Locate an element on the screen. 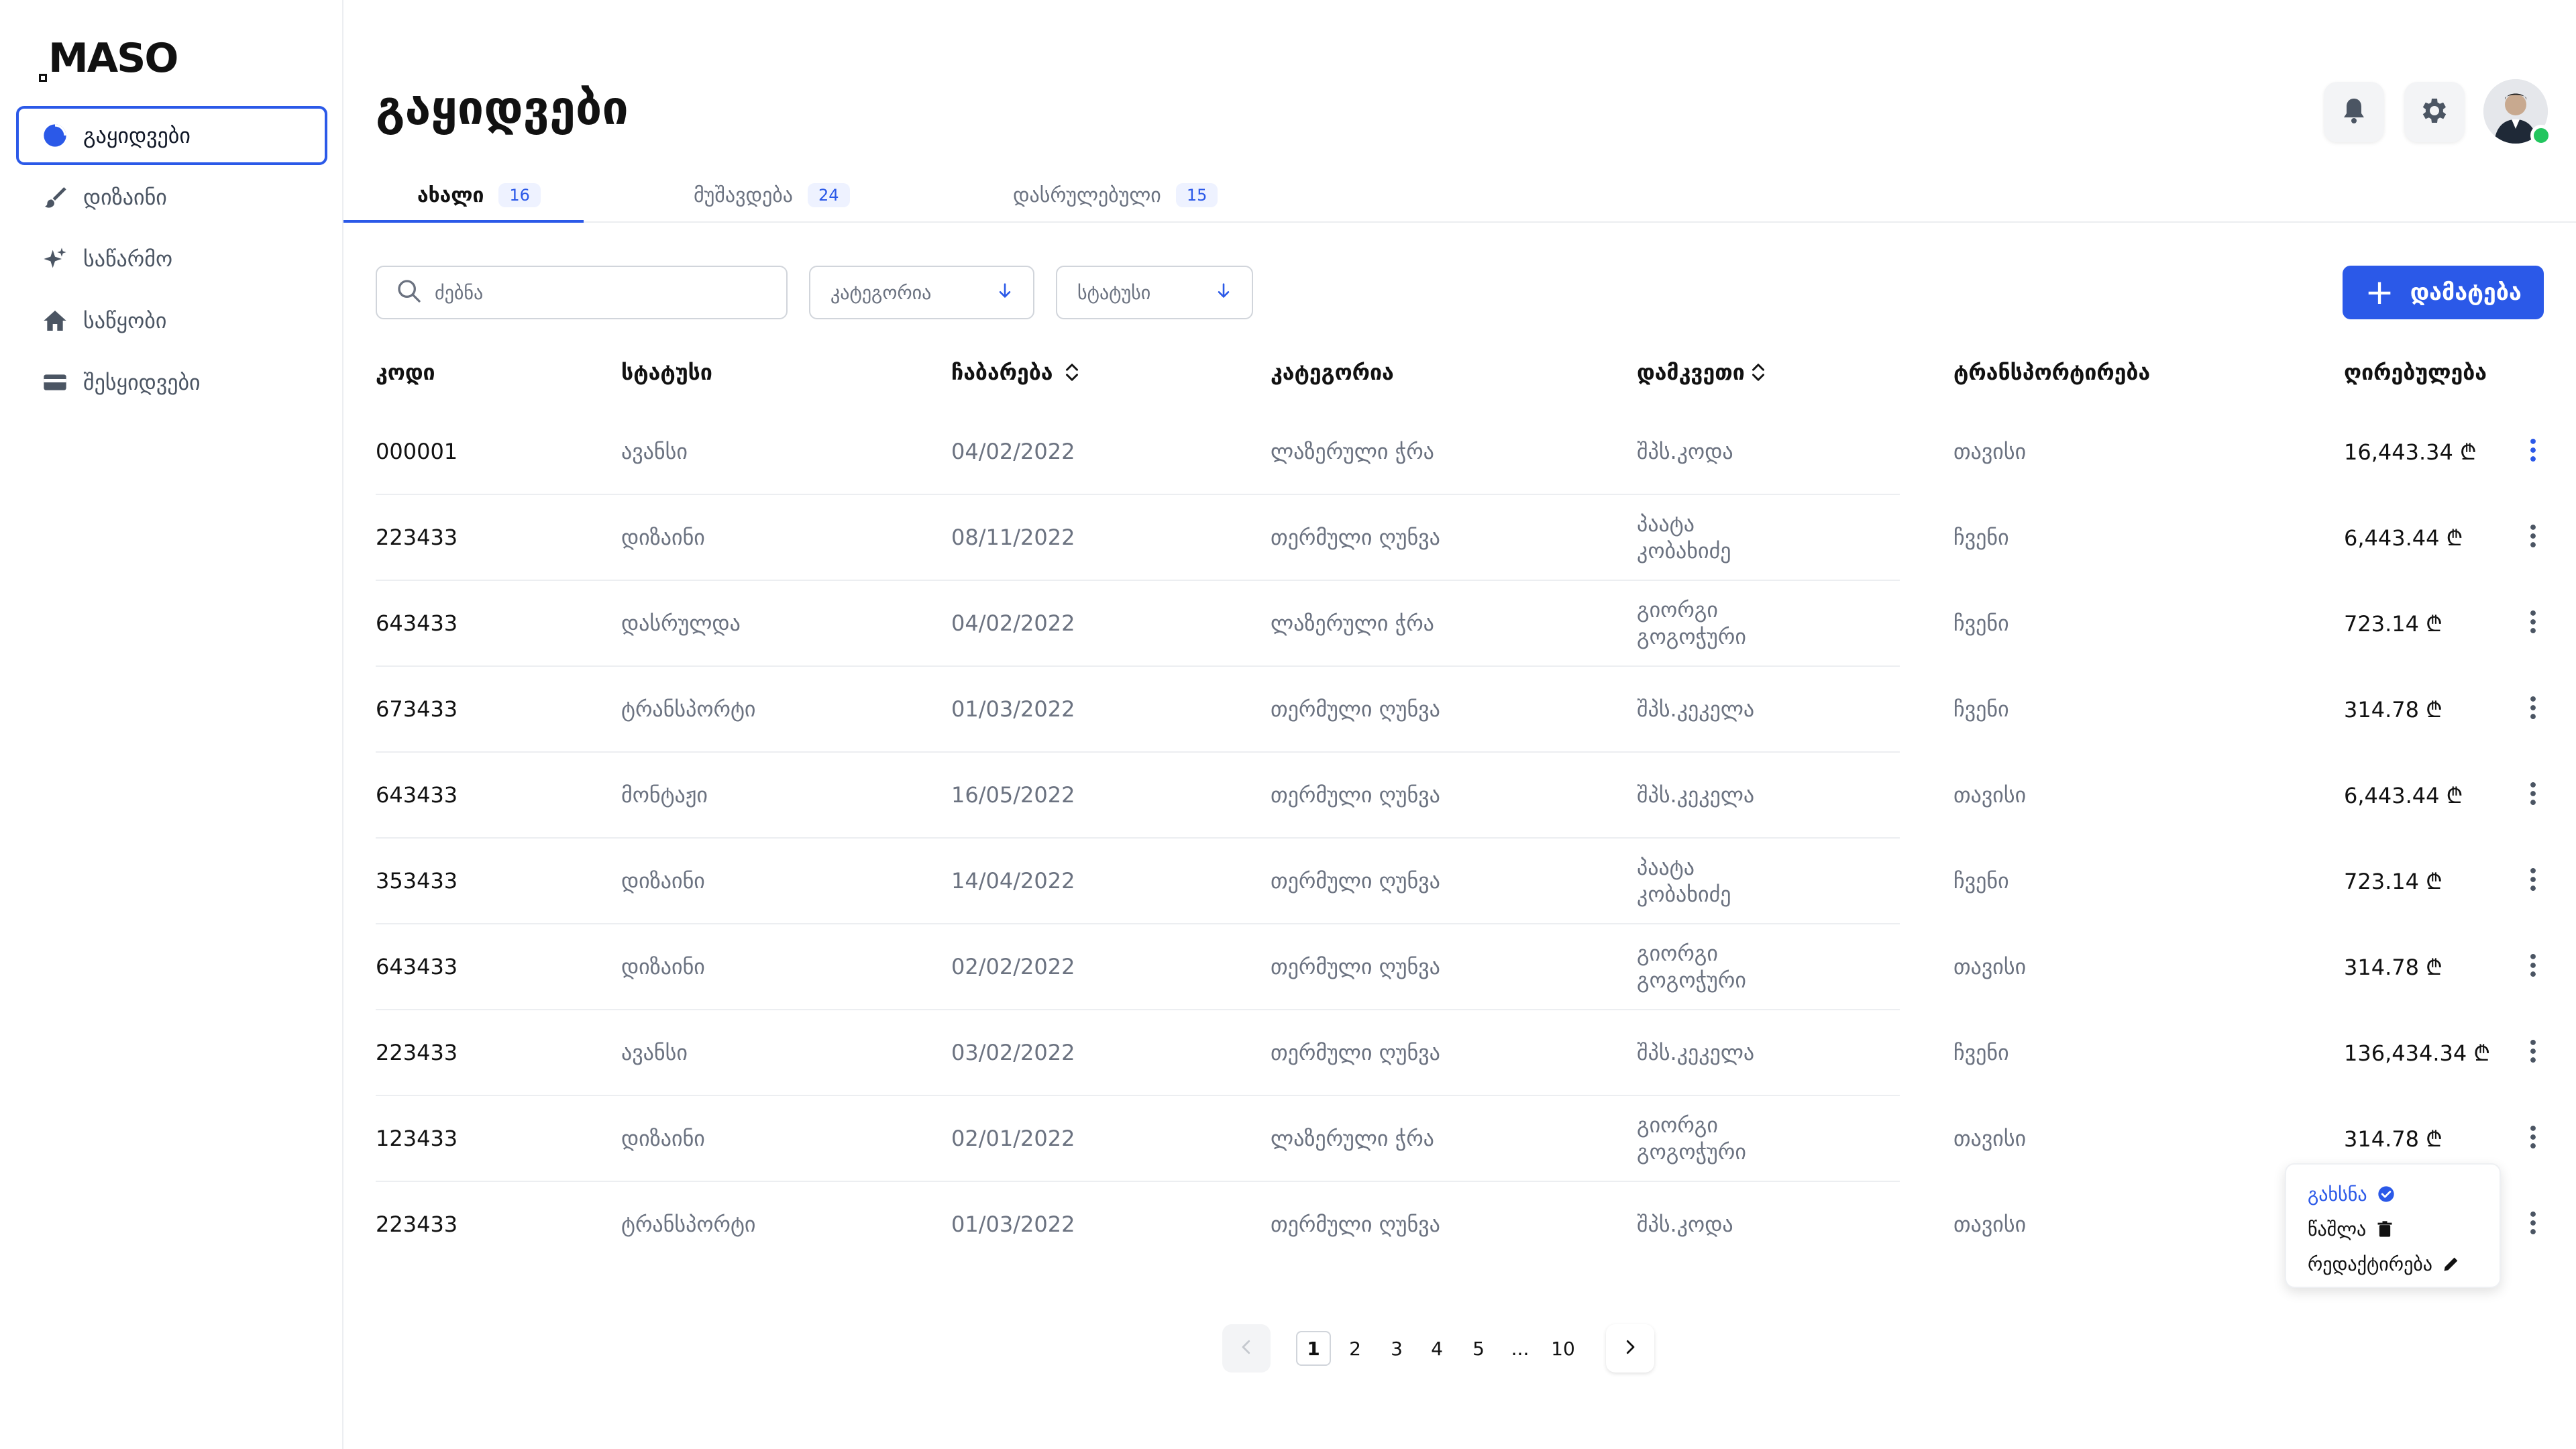 Image resolution: width=2576 pixels, height=1449 pixels. page-button: 1 is located at coordinates (1313, 1348).